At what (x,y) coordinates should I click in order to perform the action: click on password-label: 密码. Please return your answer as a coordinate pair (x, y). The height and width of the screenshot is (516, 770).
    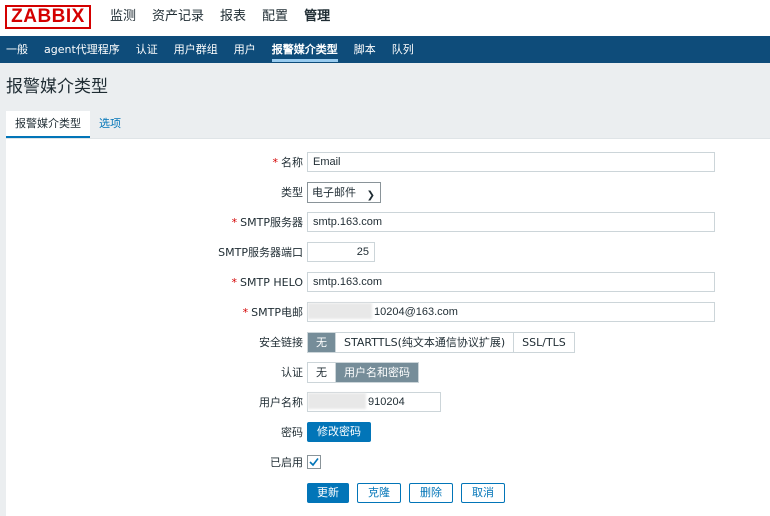
    Looking at the image, I should click on (292, 432).